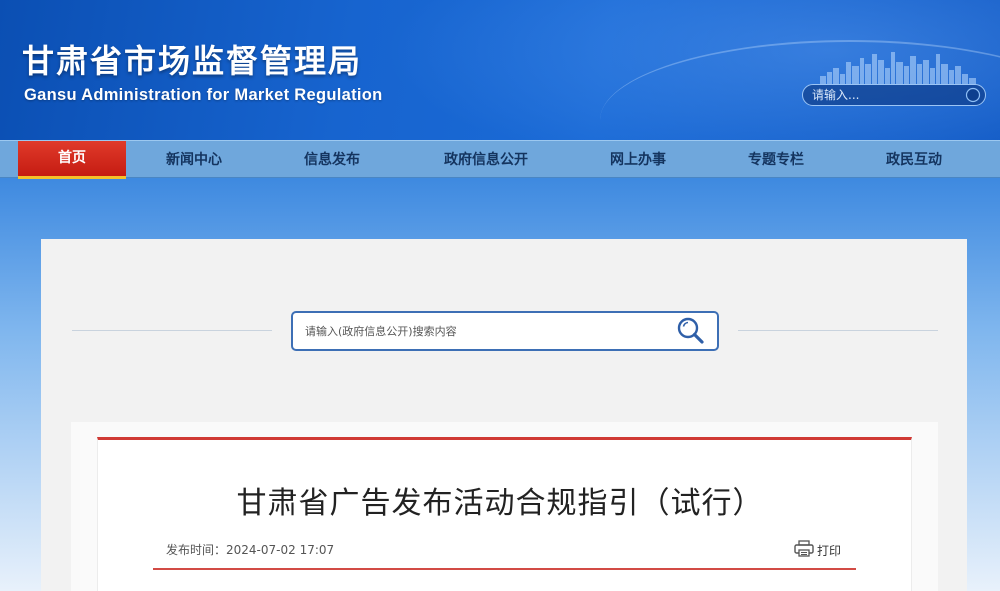 This screenshot has width=1000, height=591. I want to click on nav-item-online-service: 网上办事, so click(638, 160).